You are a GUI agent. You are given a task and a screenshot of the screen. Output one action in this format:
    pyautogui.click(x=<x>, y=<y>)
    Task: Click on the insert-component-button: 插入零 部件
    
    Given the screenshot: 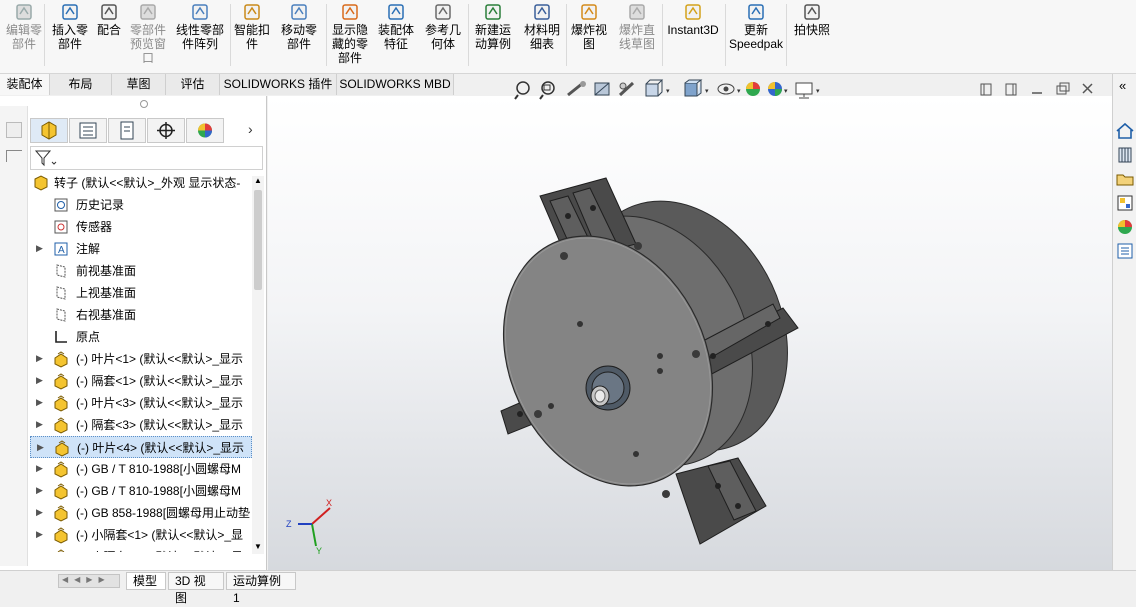 What is the action you would take?
    pyautogui.click(x=70, y=36)
    